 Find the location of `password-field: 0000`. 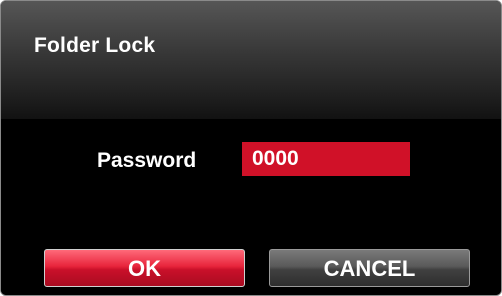

password-field: 0000 is located at coordinates (326, 159).